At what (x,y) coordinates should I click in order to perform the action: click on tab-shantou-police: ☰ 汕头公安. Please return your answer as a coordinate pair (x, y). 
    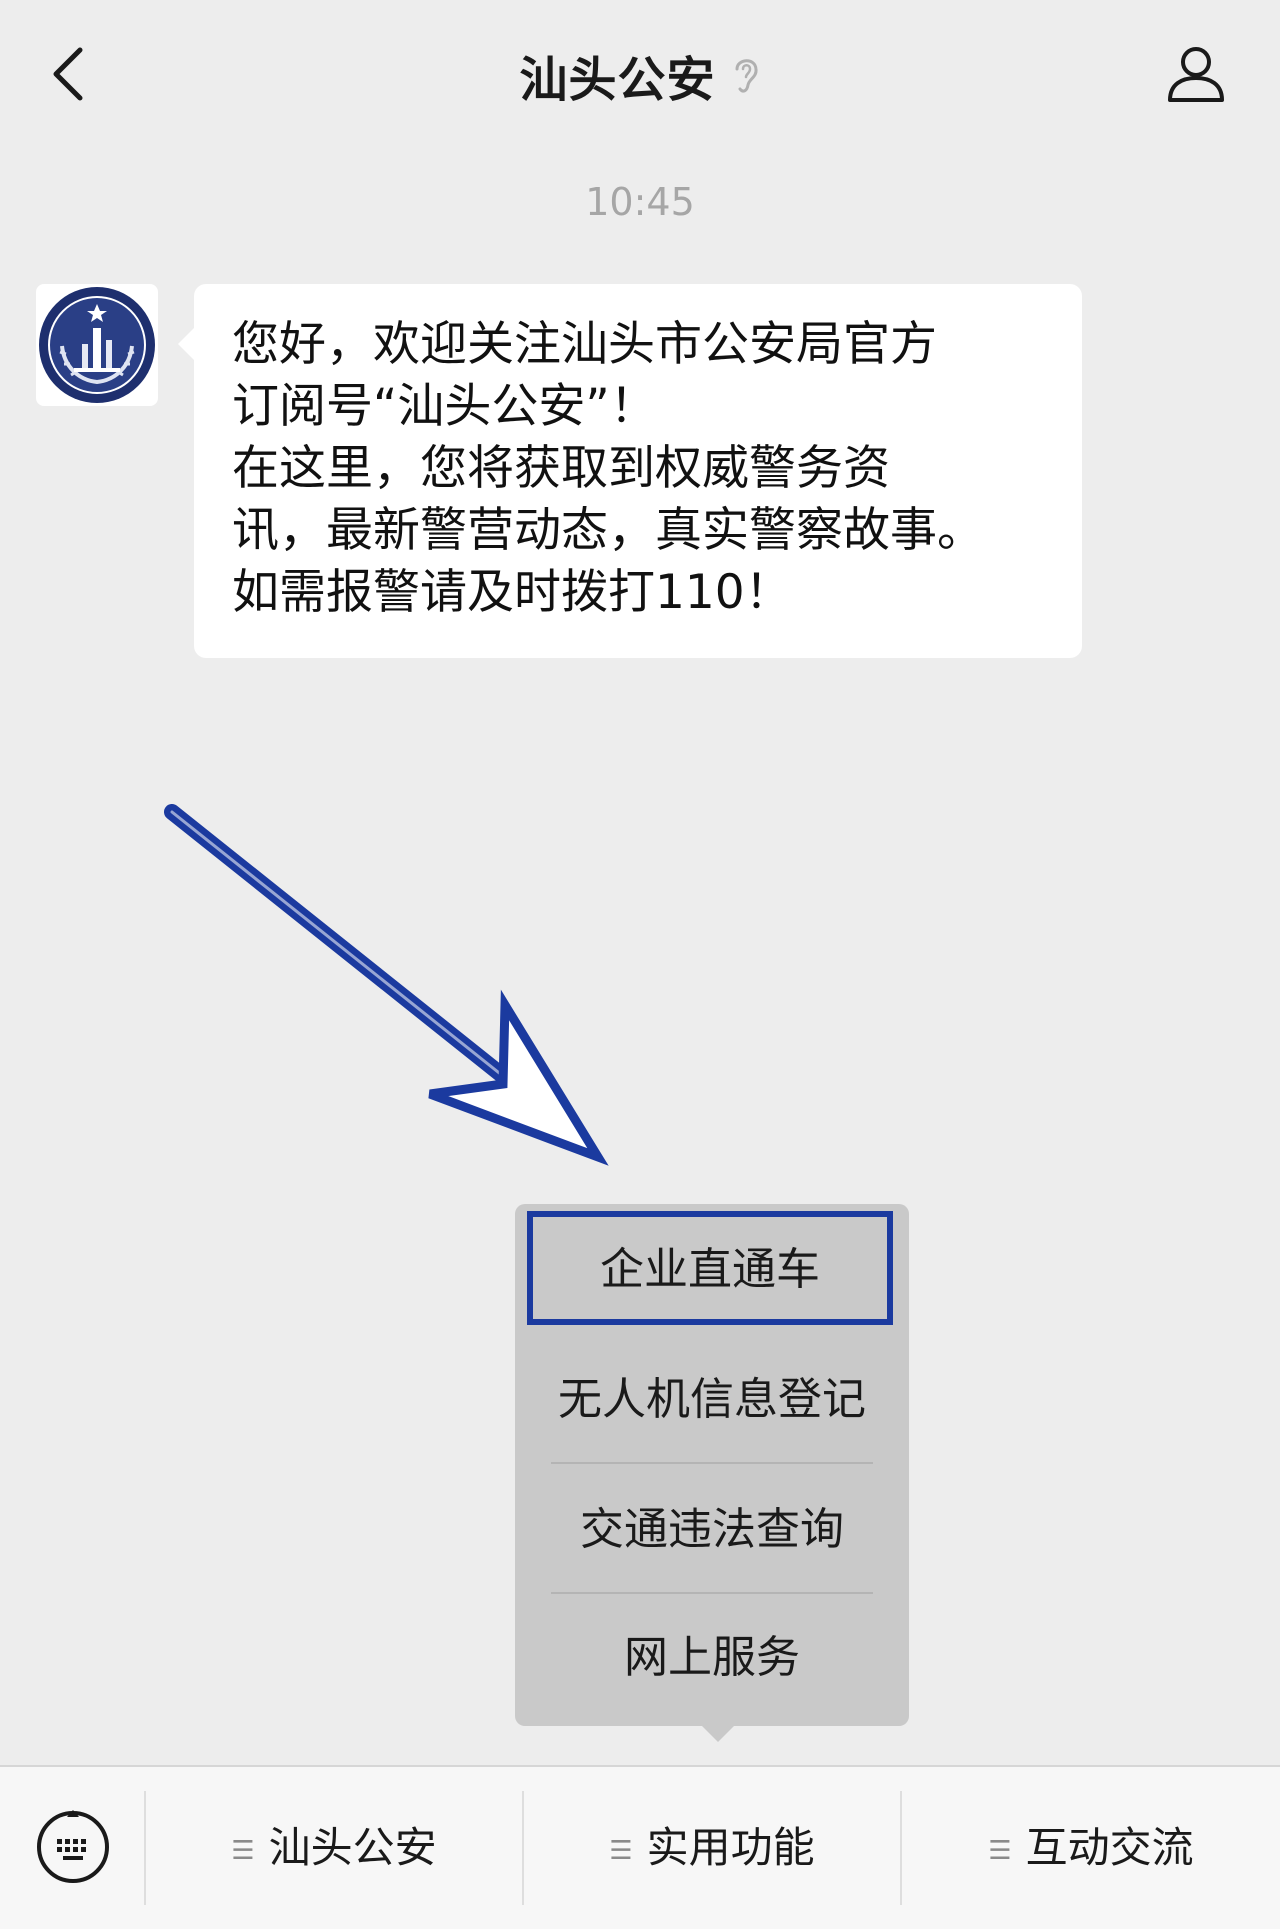
    Looking at the image, I should click on (334, 1848).